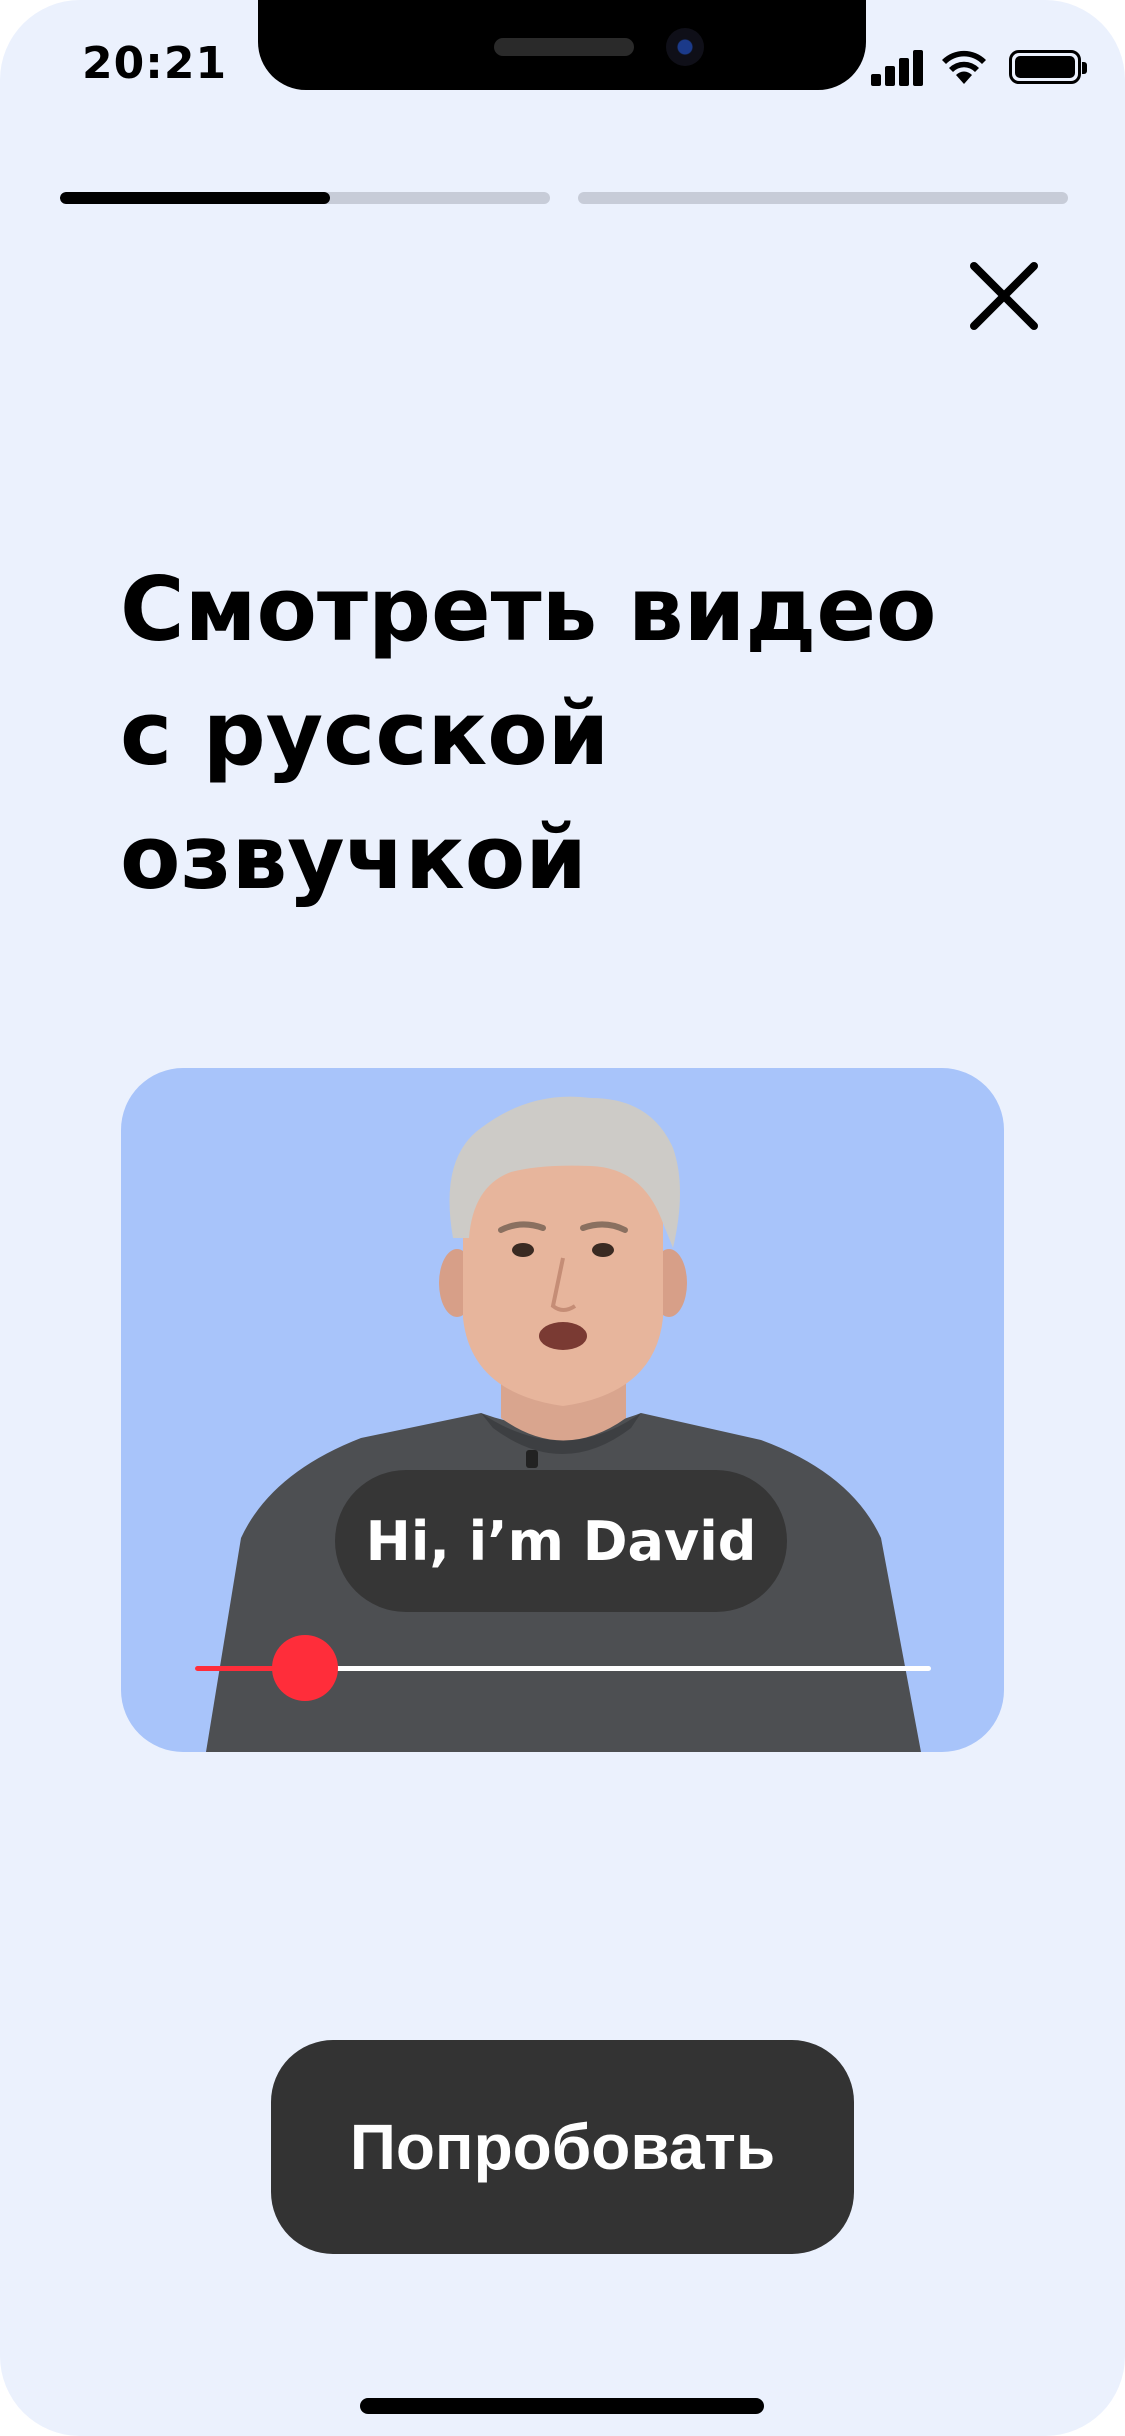  What do you see at coordinates (562, 2406) in the screenshot?
I see `home-indicator` at bounding box center [562, 2406].